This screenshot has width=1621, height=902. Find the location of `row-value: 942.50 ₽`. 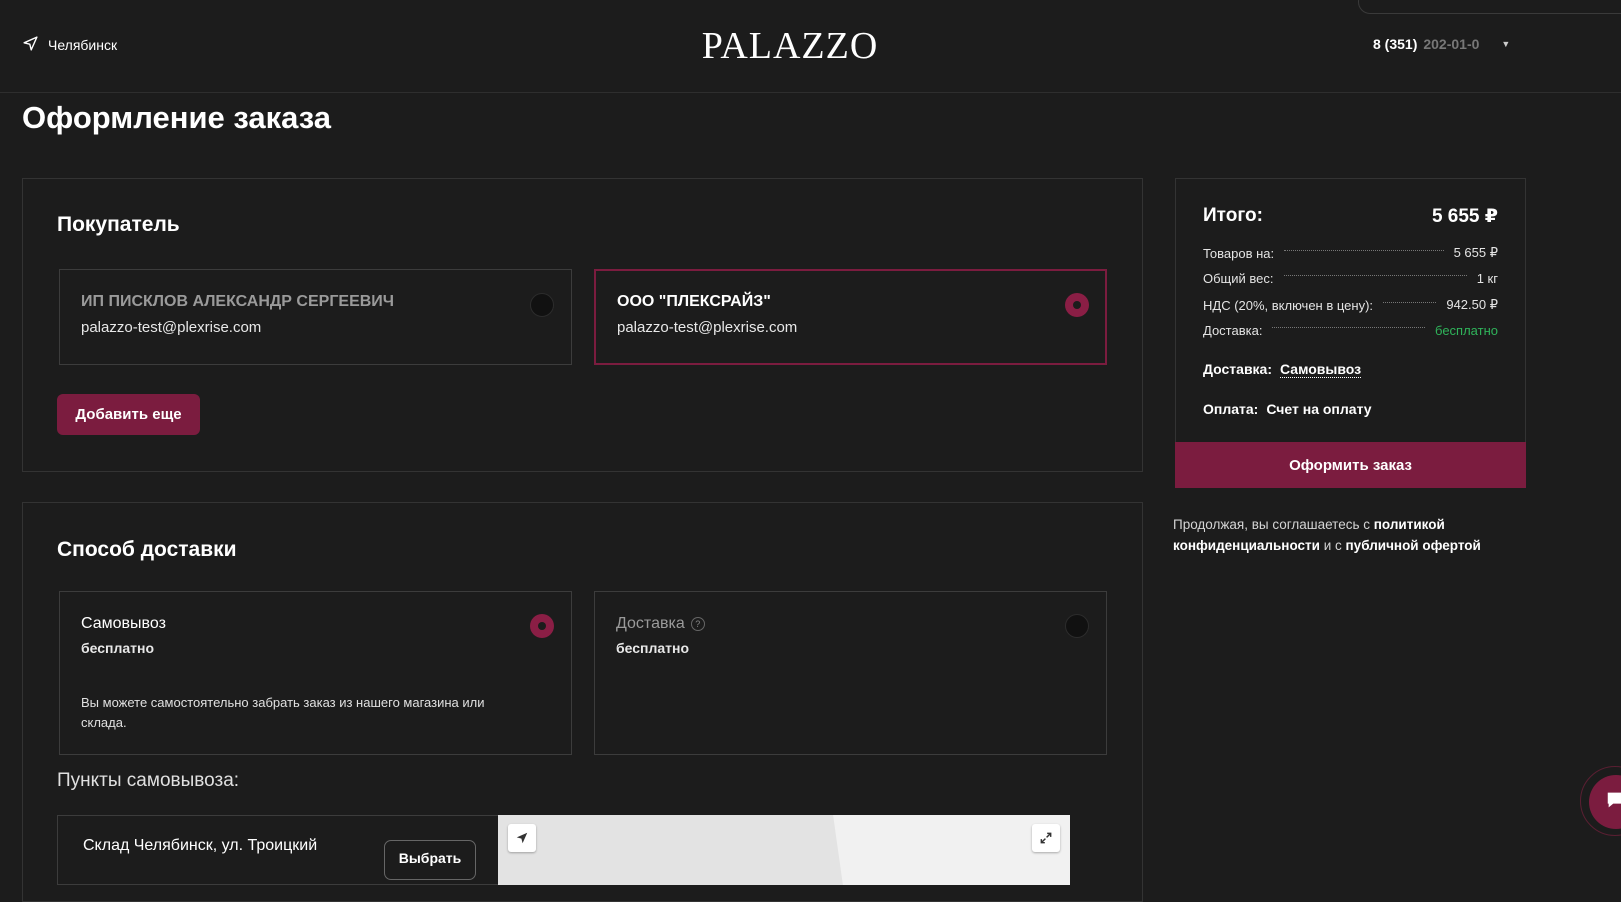

row-value: 942.50 ₽ is located at coordinates (1472, 304).